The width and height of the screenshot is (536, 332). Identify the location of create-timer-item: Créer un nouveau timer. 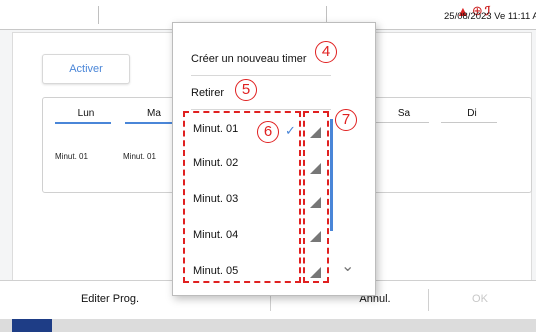
(249, 59).